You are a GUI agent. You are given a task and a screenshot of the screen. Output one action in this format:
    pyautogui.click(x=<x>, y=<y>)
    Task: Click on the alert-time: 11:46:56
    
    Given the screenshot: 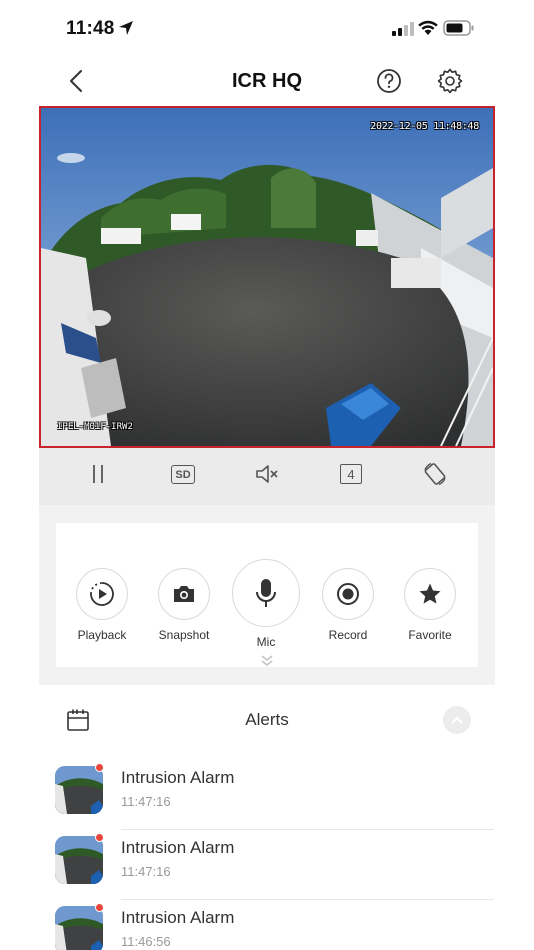 What is the action you would take?
    pyautogui.click(x=146, y=941)
    